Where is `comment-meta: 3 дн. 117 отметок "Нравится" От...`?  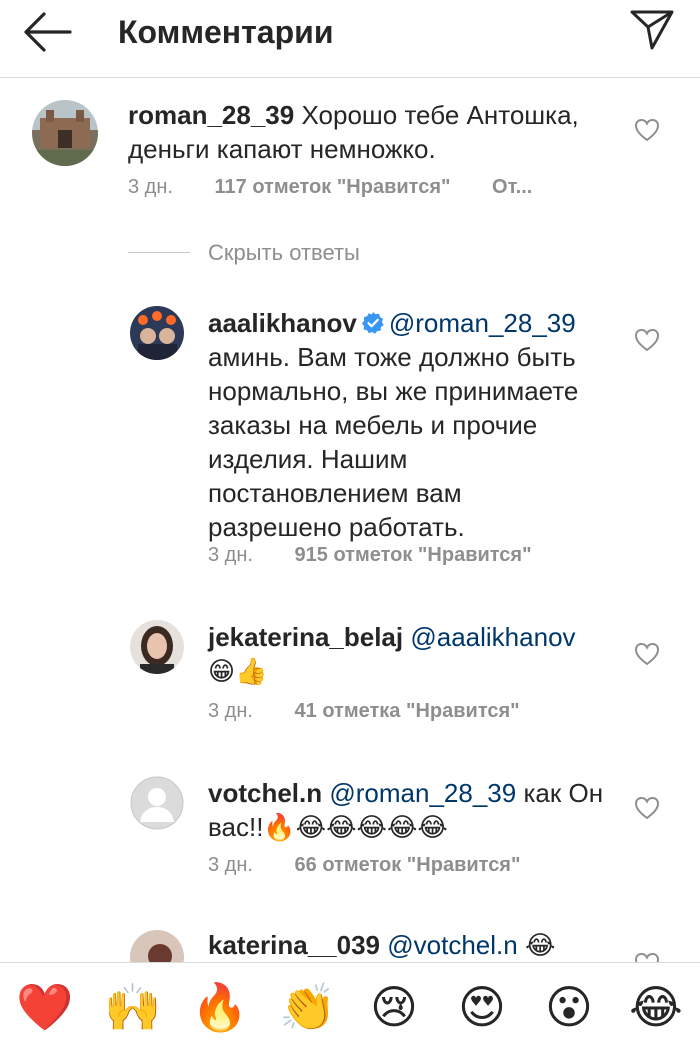
comment-meta: 3 дн. 117 отметок "Нравится" От... is located at coordinates (330, 187).